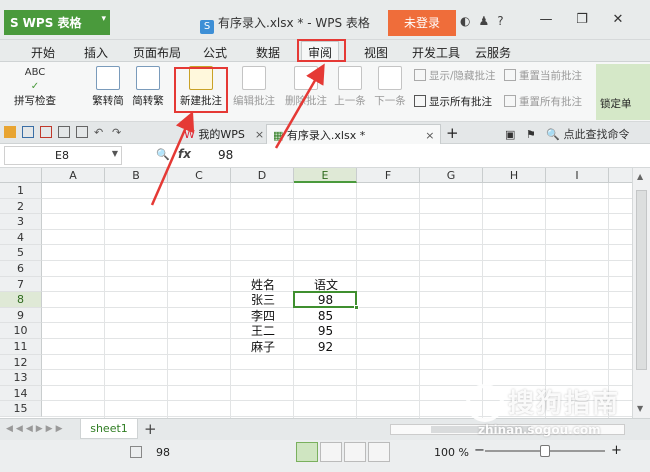 This screenshot has width=650, height=472. Describe the element at coordinates (455, 75) in the screenshot. I see `show-hide-comment-button: 显示/隐藏批注` at that location.